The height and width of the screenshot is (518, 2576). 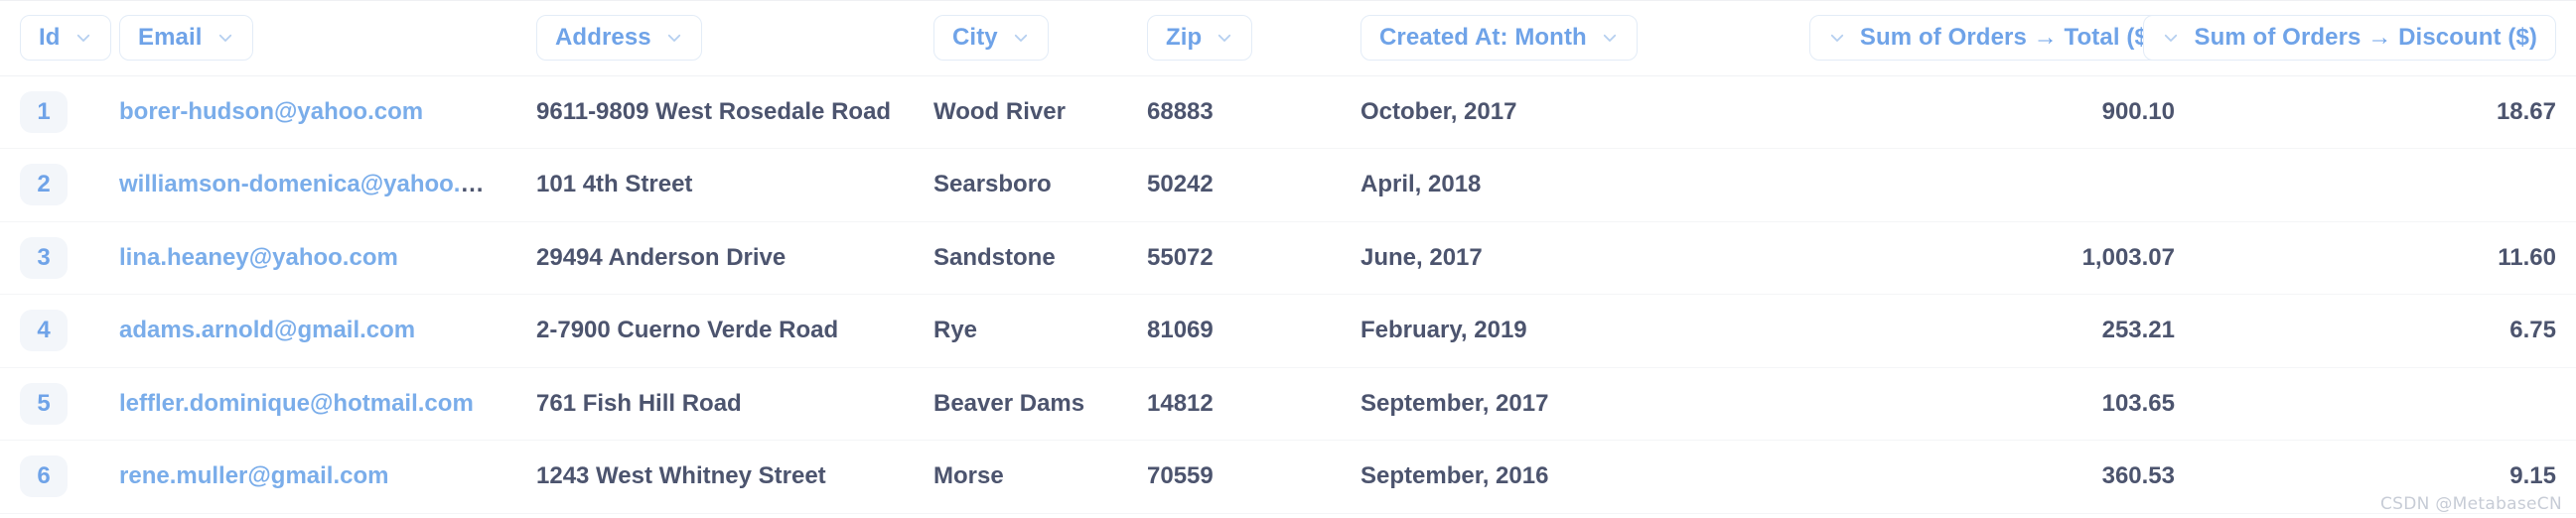 I want to click on table-cell-id: 5, so click(x=50, y=404).